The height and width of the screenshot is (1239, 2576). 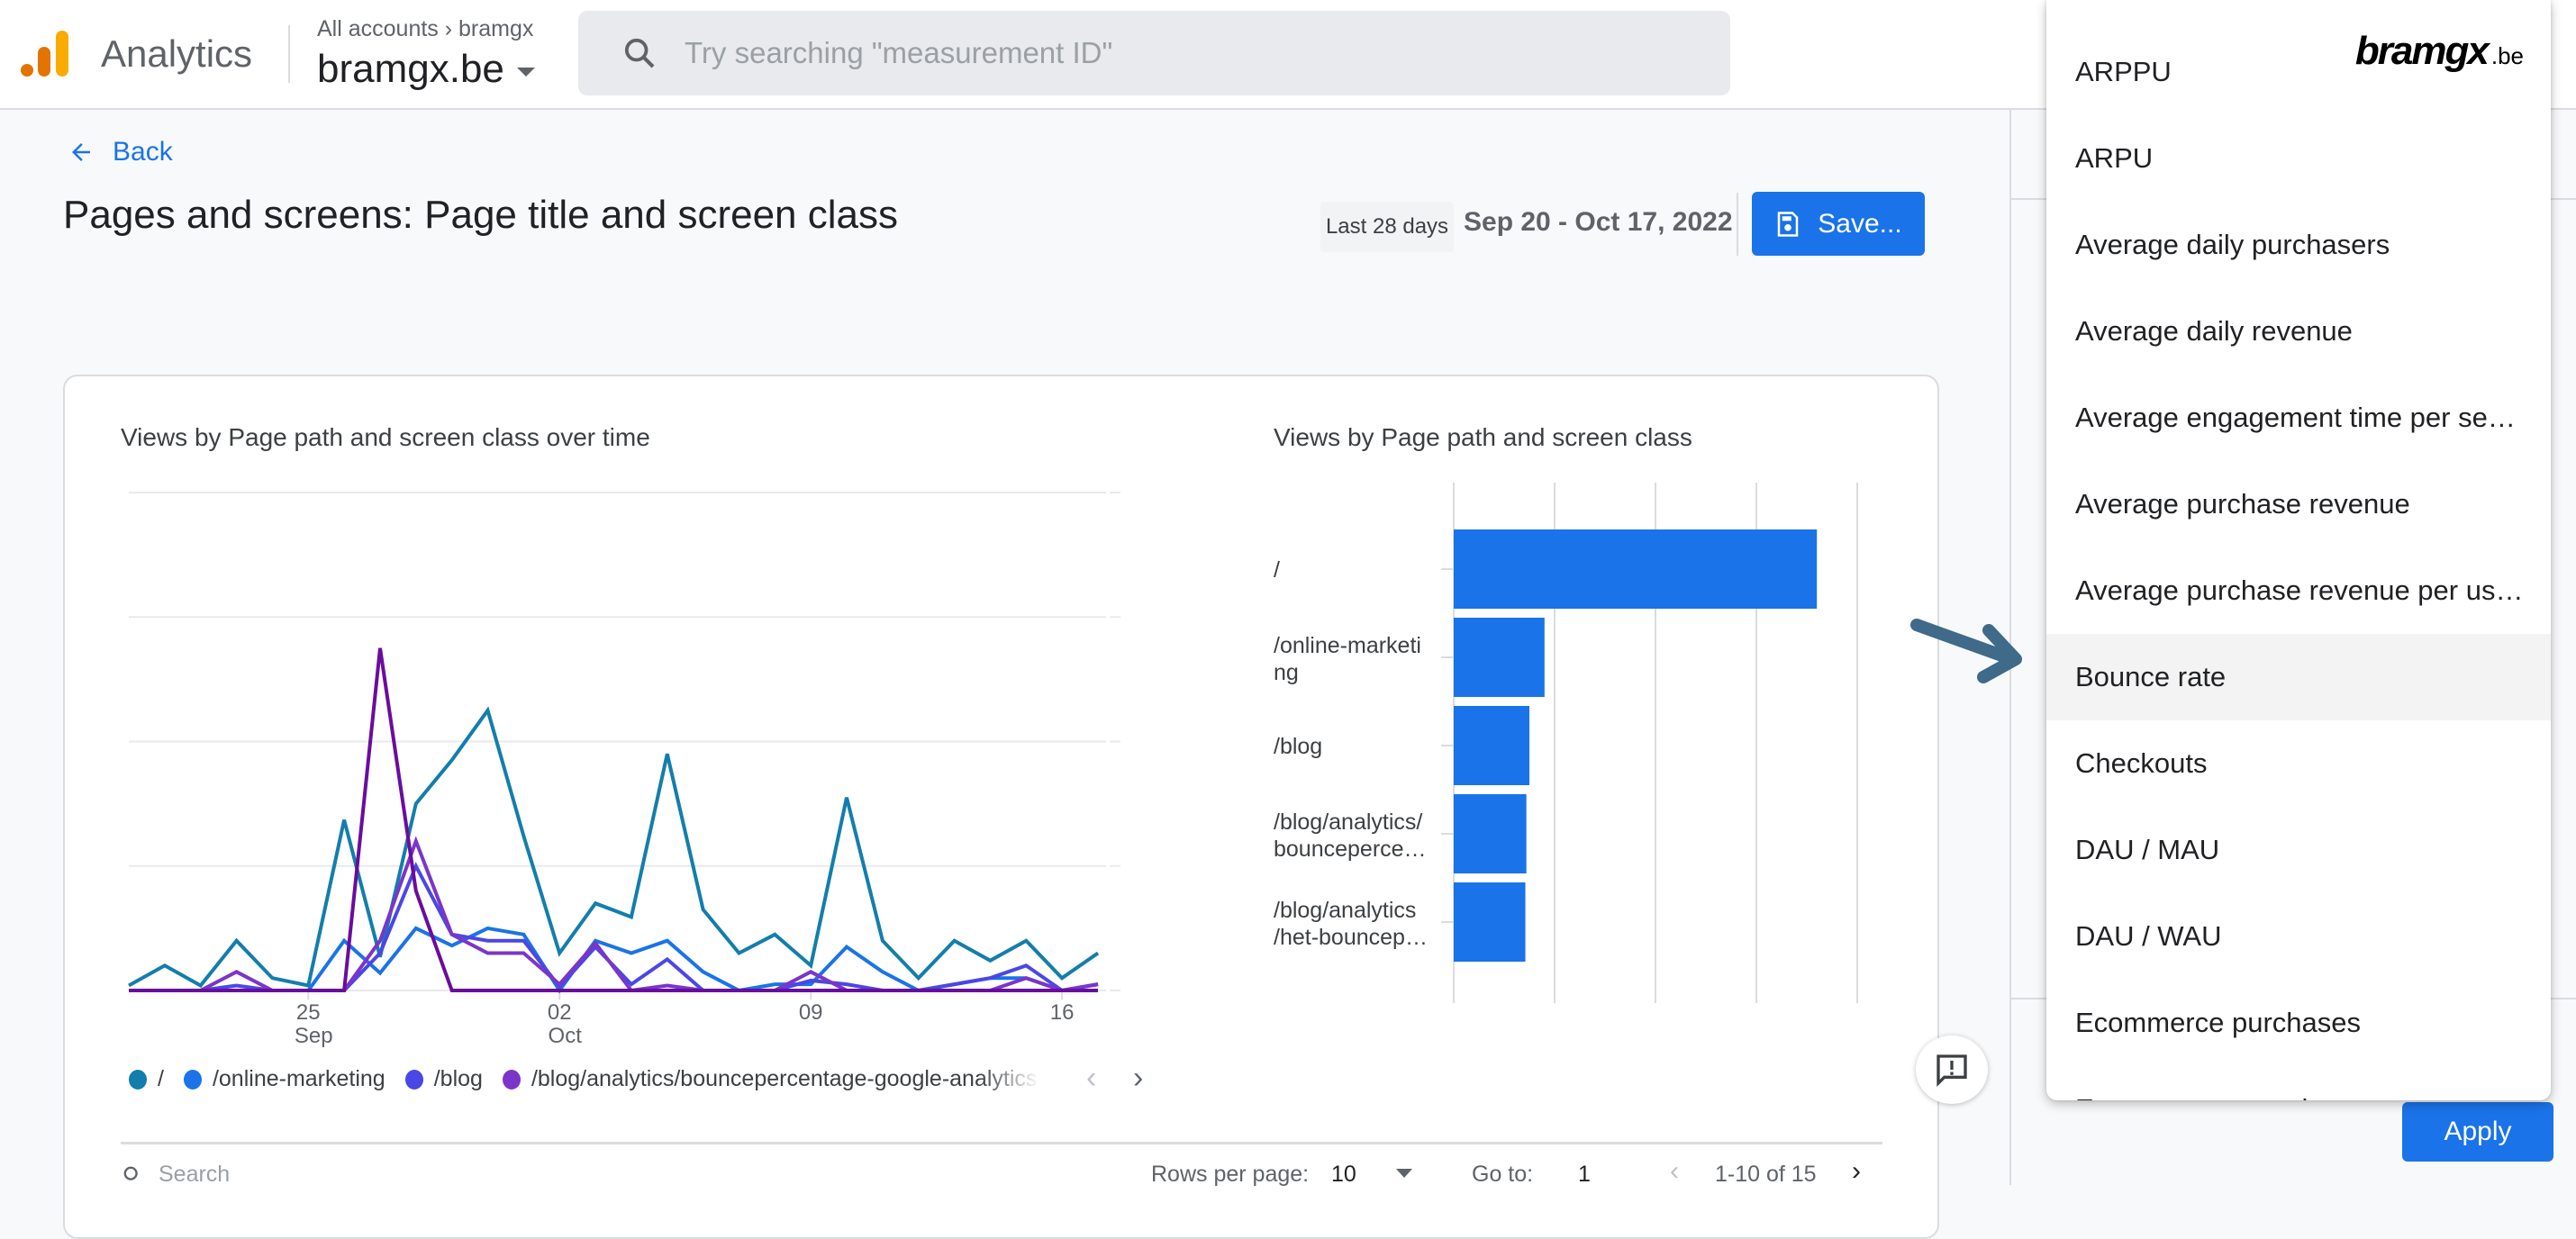 What do you see at coordinates (1286, 672) in the screenshot?
I see `category-label: ng` at bounding box center [1286, 672].